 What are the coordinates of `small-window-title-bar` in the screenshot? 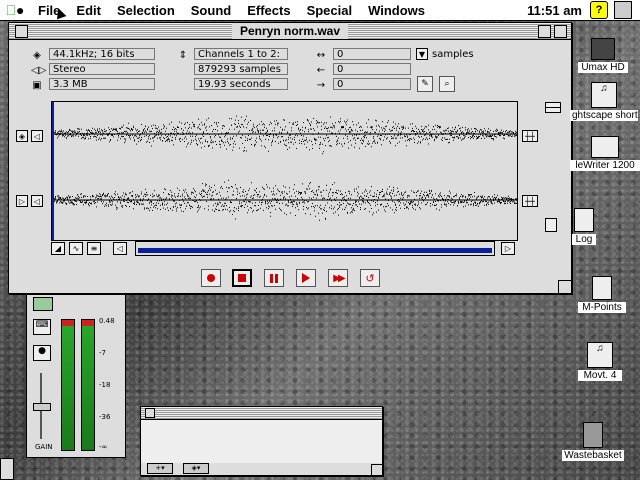 It's located at (261, 413).